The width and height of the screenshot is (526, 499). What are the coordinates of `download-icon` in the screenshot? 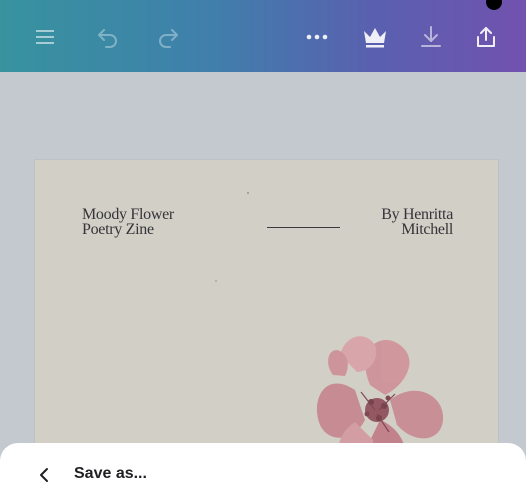 It's located at (431, 36).